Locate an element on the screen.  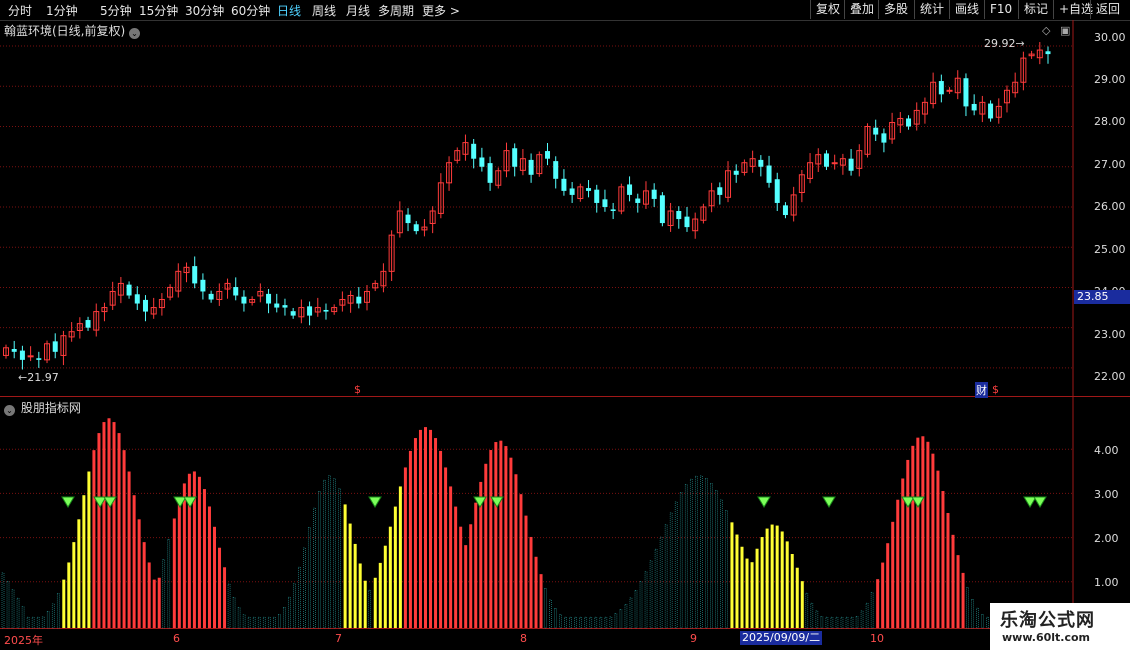
price-axis-label: 25.00 is located at coordinates (1110, 249).